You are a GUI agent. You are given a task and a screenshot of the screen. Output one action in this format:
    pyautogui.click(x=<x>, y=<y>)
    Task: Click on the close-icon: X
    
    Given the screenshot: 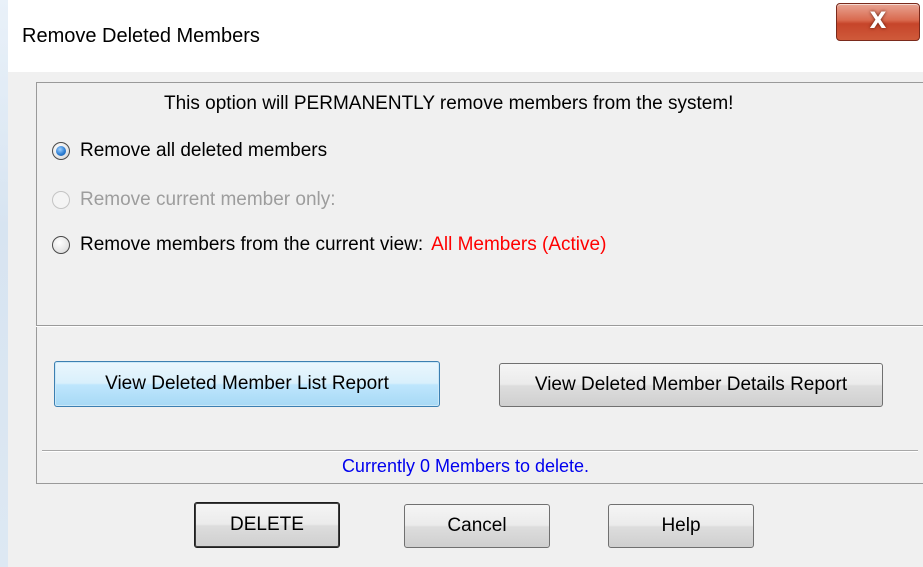 What is the action you would take?
    pyautogui.click(x=878, y=21)
    